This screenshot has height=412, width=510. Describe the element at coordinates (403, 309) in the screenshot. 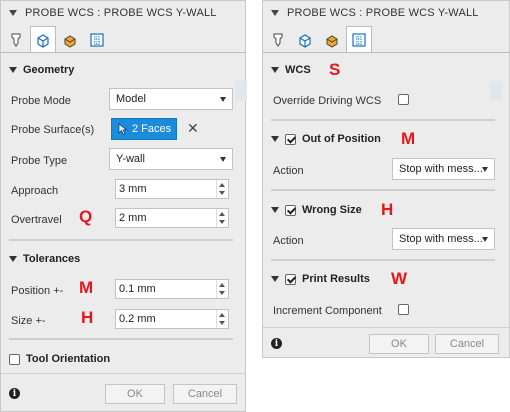

I see `increment-component-checkbox` at that location.